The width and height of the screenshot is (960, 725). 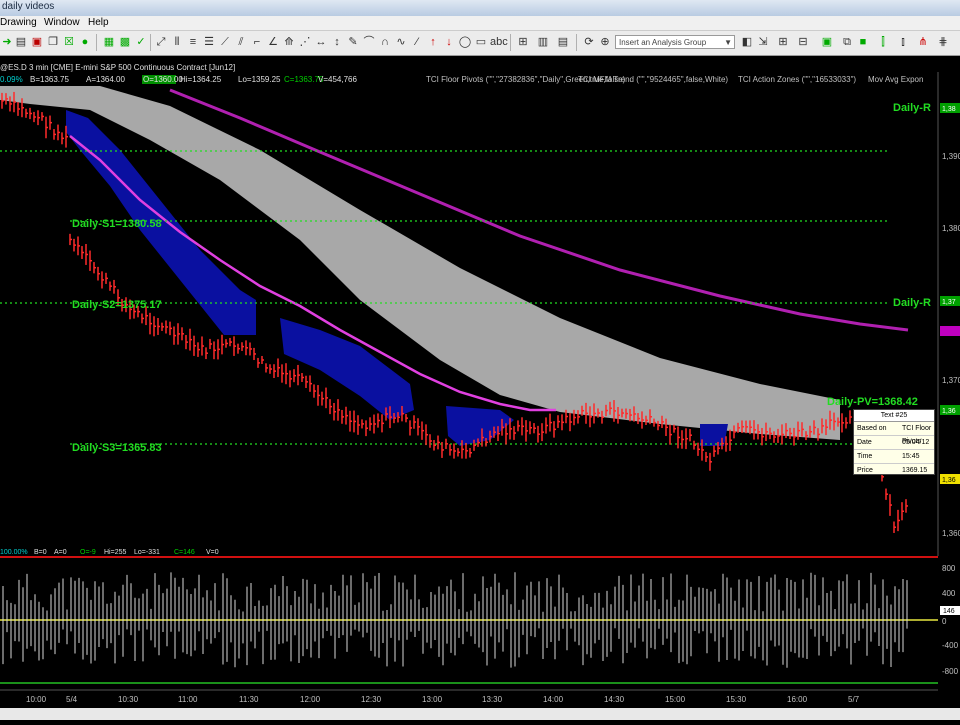 What do you see at coordinates (69, 42) in the screenshot?
I see `format-icon: ☒` at bounding box center [69, 42].